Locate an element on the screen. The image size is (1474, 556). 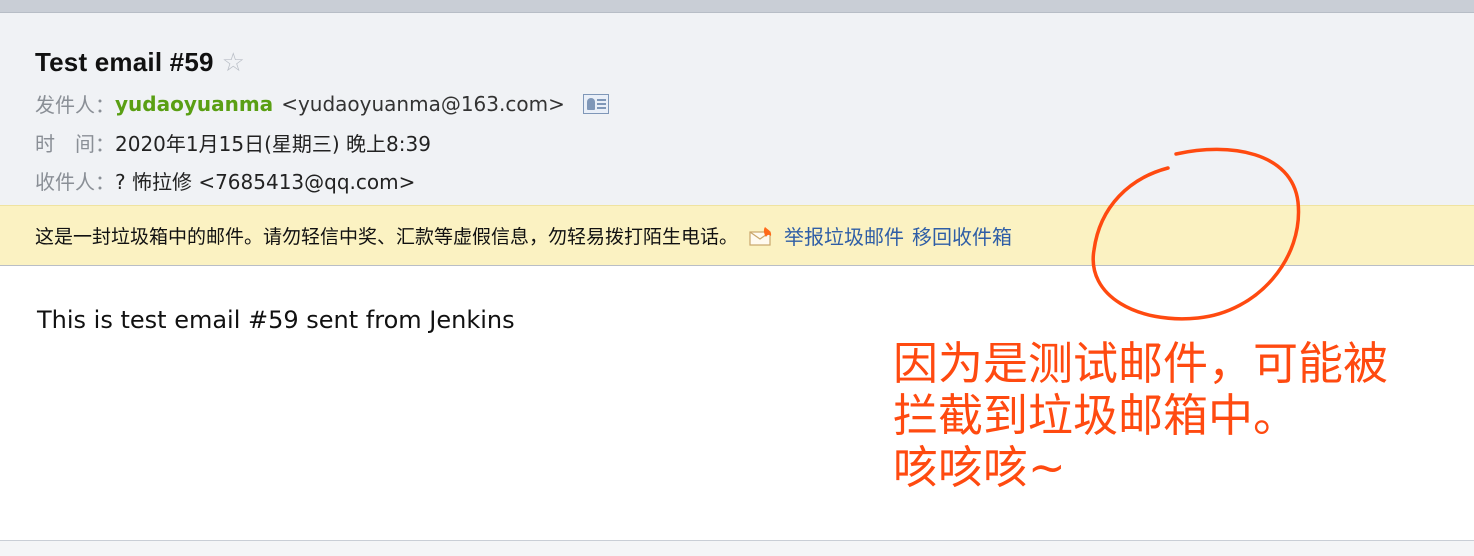
report-spam-link: 举报垃圾邮件 is located at coordinates (844, 235).